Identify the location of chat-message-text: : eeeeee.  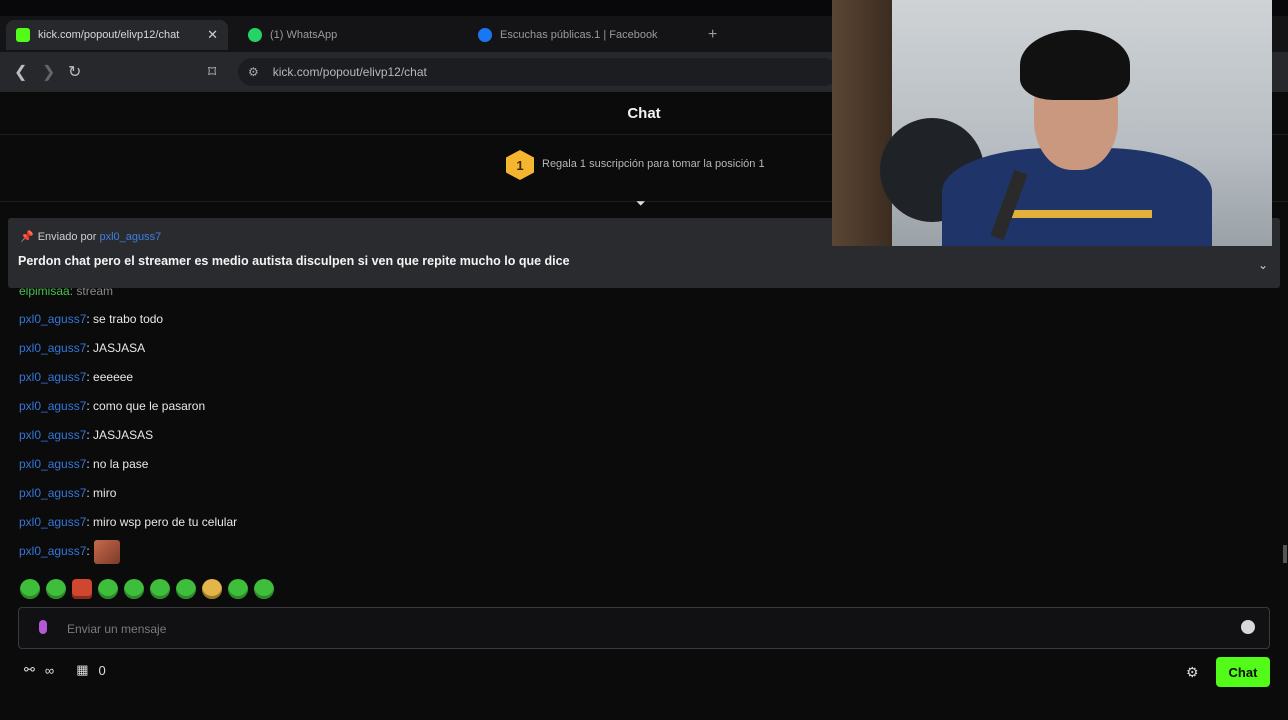
(110, 377).